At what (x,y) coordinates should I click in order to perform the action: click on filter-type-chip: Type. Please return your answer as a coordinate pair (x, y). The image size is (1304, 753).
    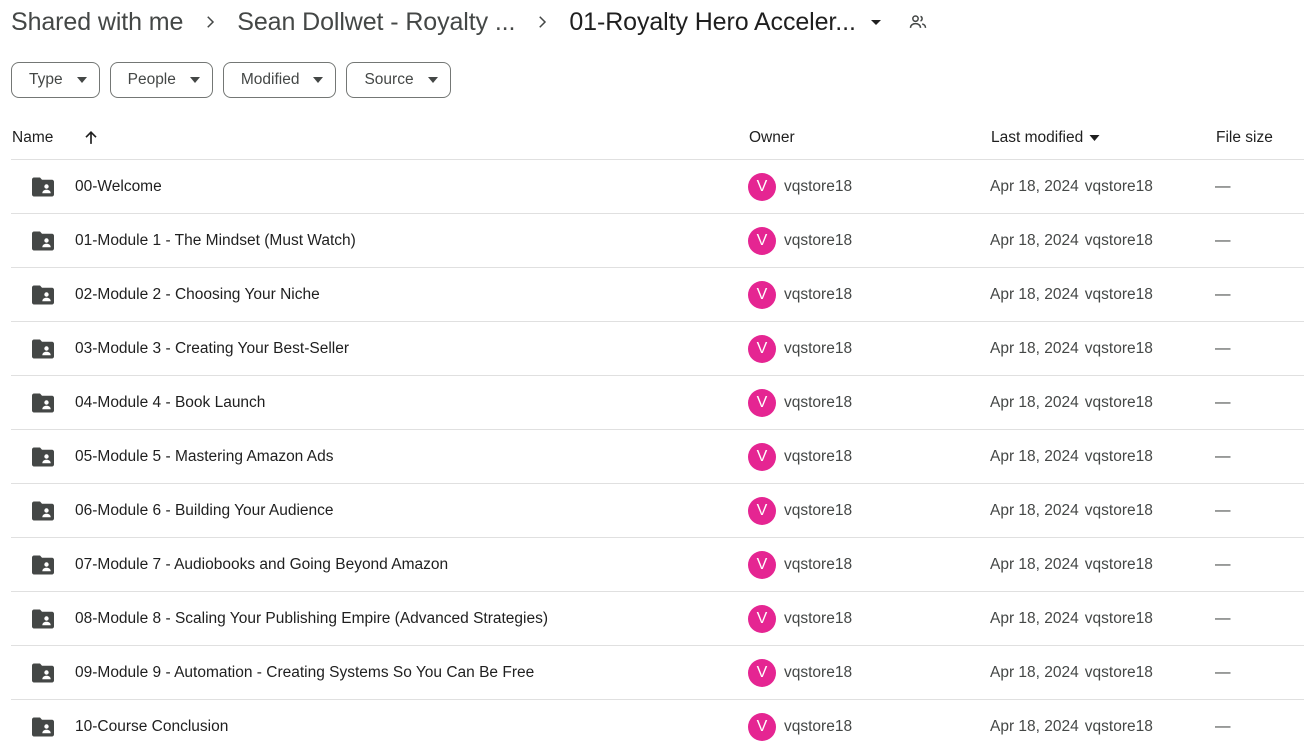
    Looking at the image, I should click on (55, 80).